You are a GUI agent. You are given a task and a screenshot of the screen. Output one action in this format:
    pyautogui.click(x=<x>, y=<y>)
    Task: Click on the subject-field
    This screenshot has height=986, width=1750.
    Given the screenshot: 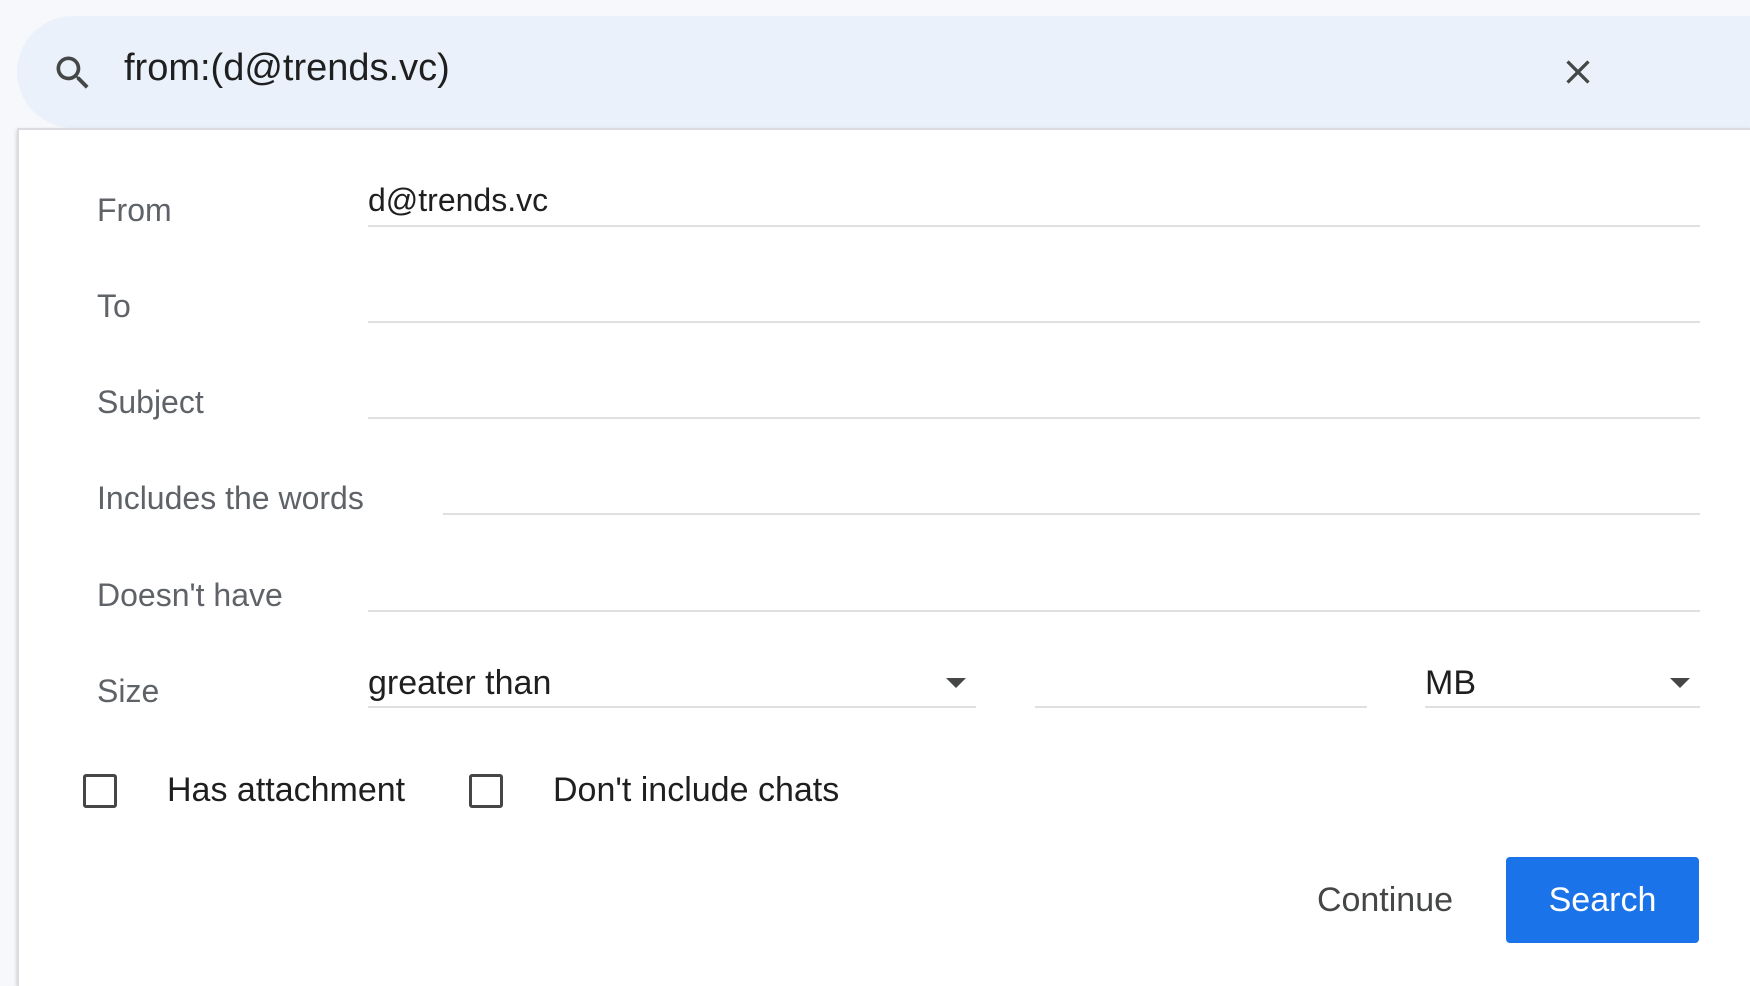 What is the action you would take?
    pyautogui.click(x=1034, y=393)
    